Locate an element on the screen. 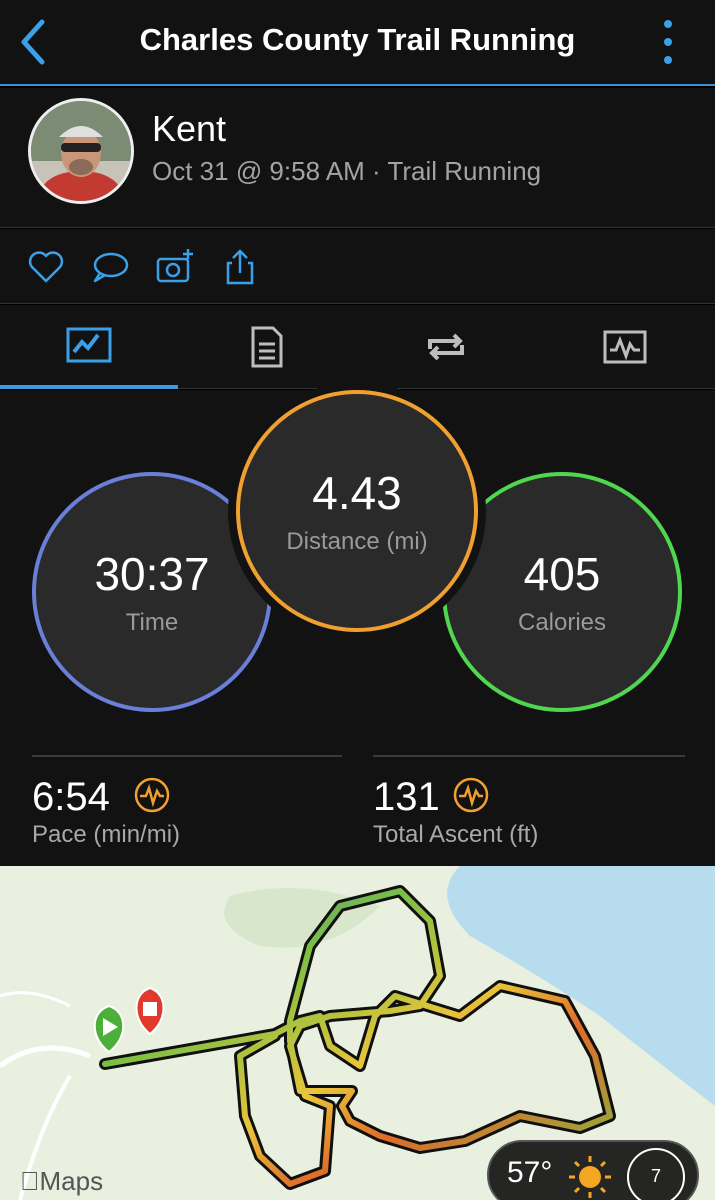 The image size is (715, 1200). tab-overview is located at coordinates (89, 347).